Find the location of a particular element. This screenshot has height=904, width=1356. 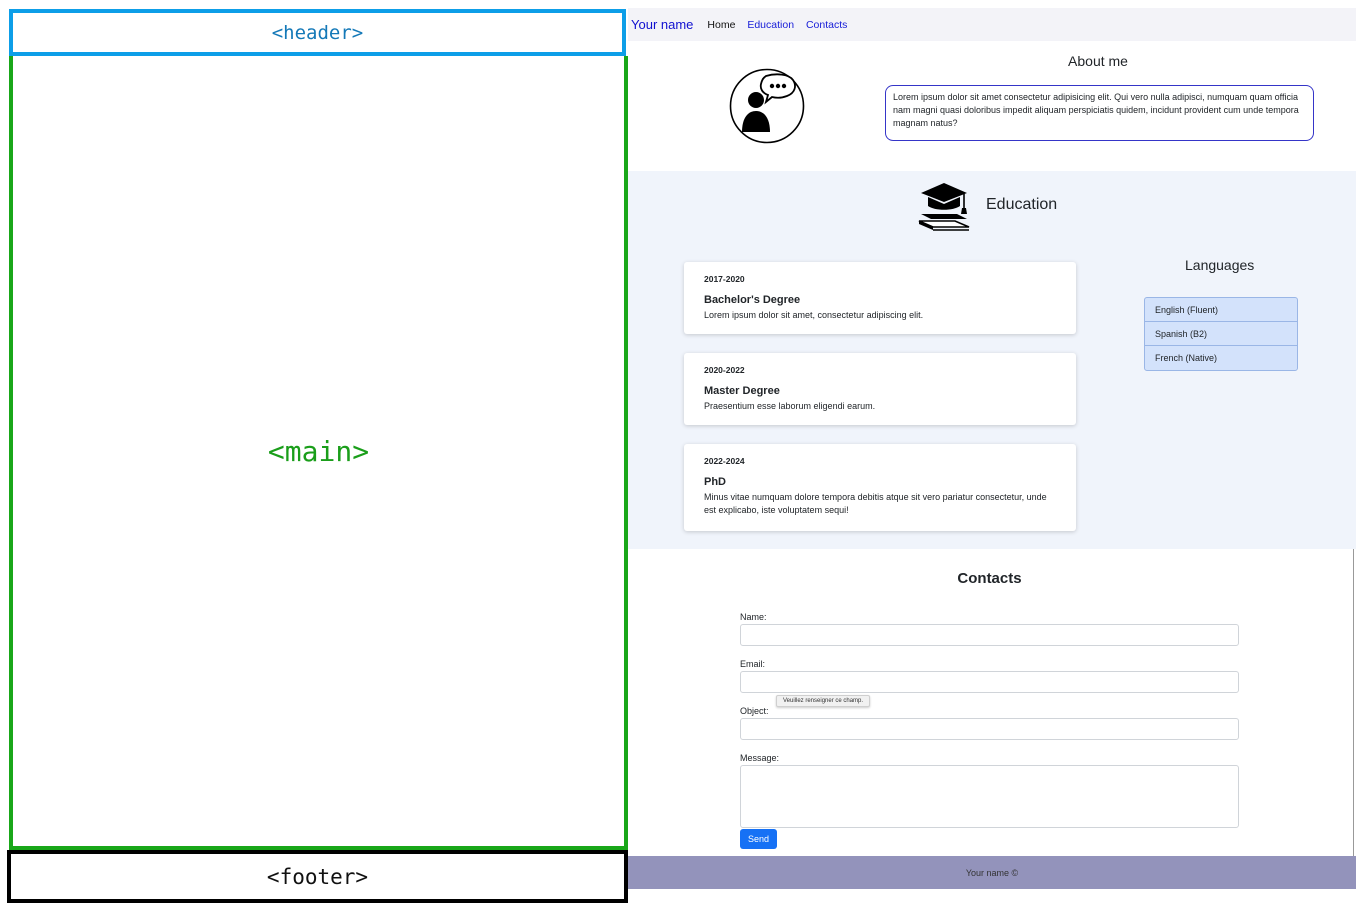

object-input is located at coordinates (989, 729).